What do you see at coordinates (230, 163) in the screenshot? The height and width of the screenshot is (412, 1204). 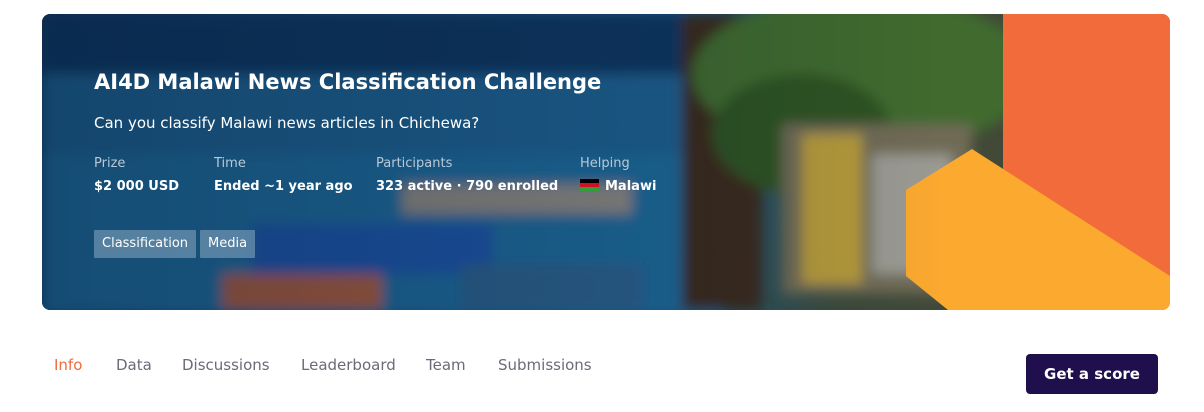 I see `stat-label: Time` at bounding box center [230, 163].